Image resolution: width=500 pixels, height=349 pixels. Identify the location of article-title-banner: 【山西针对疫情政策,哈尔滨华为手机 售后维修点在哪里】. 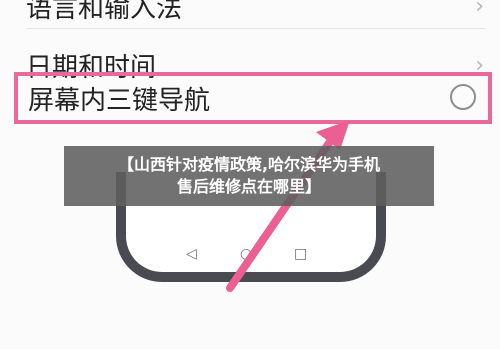
(249, 176).